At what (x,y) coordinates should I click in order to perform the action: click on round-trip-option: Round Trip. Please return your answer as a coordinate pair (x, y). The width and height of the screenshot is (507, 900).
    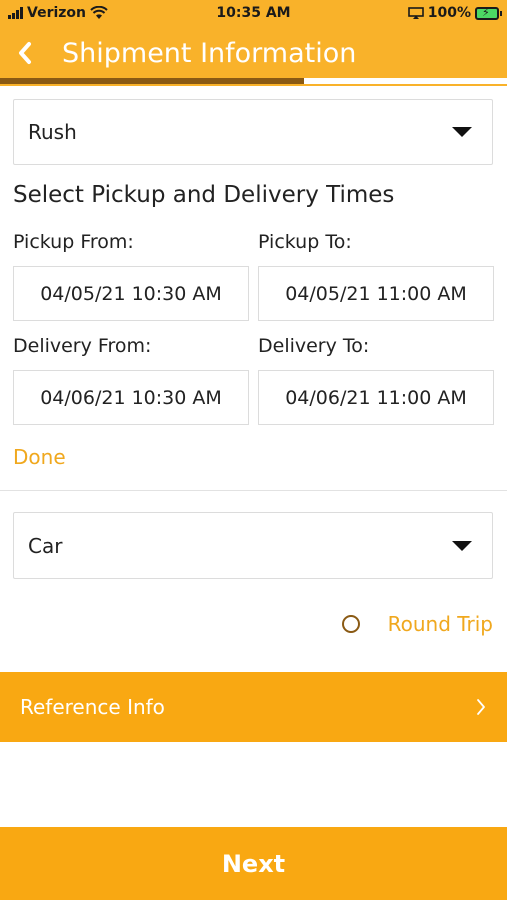
    Looking at the image, I should click on (417, 624).